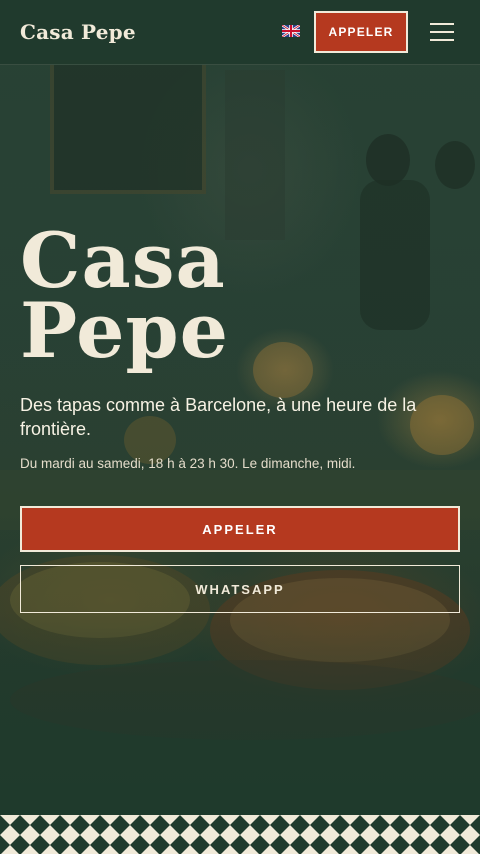  Describe the element at coordinates (240, 529) in the screenshot. I see `call-button: APPELER` at that location.